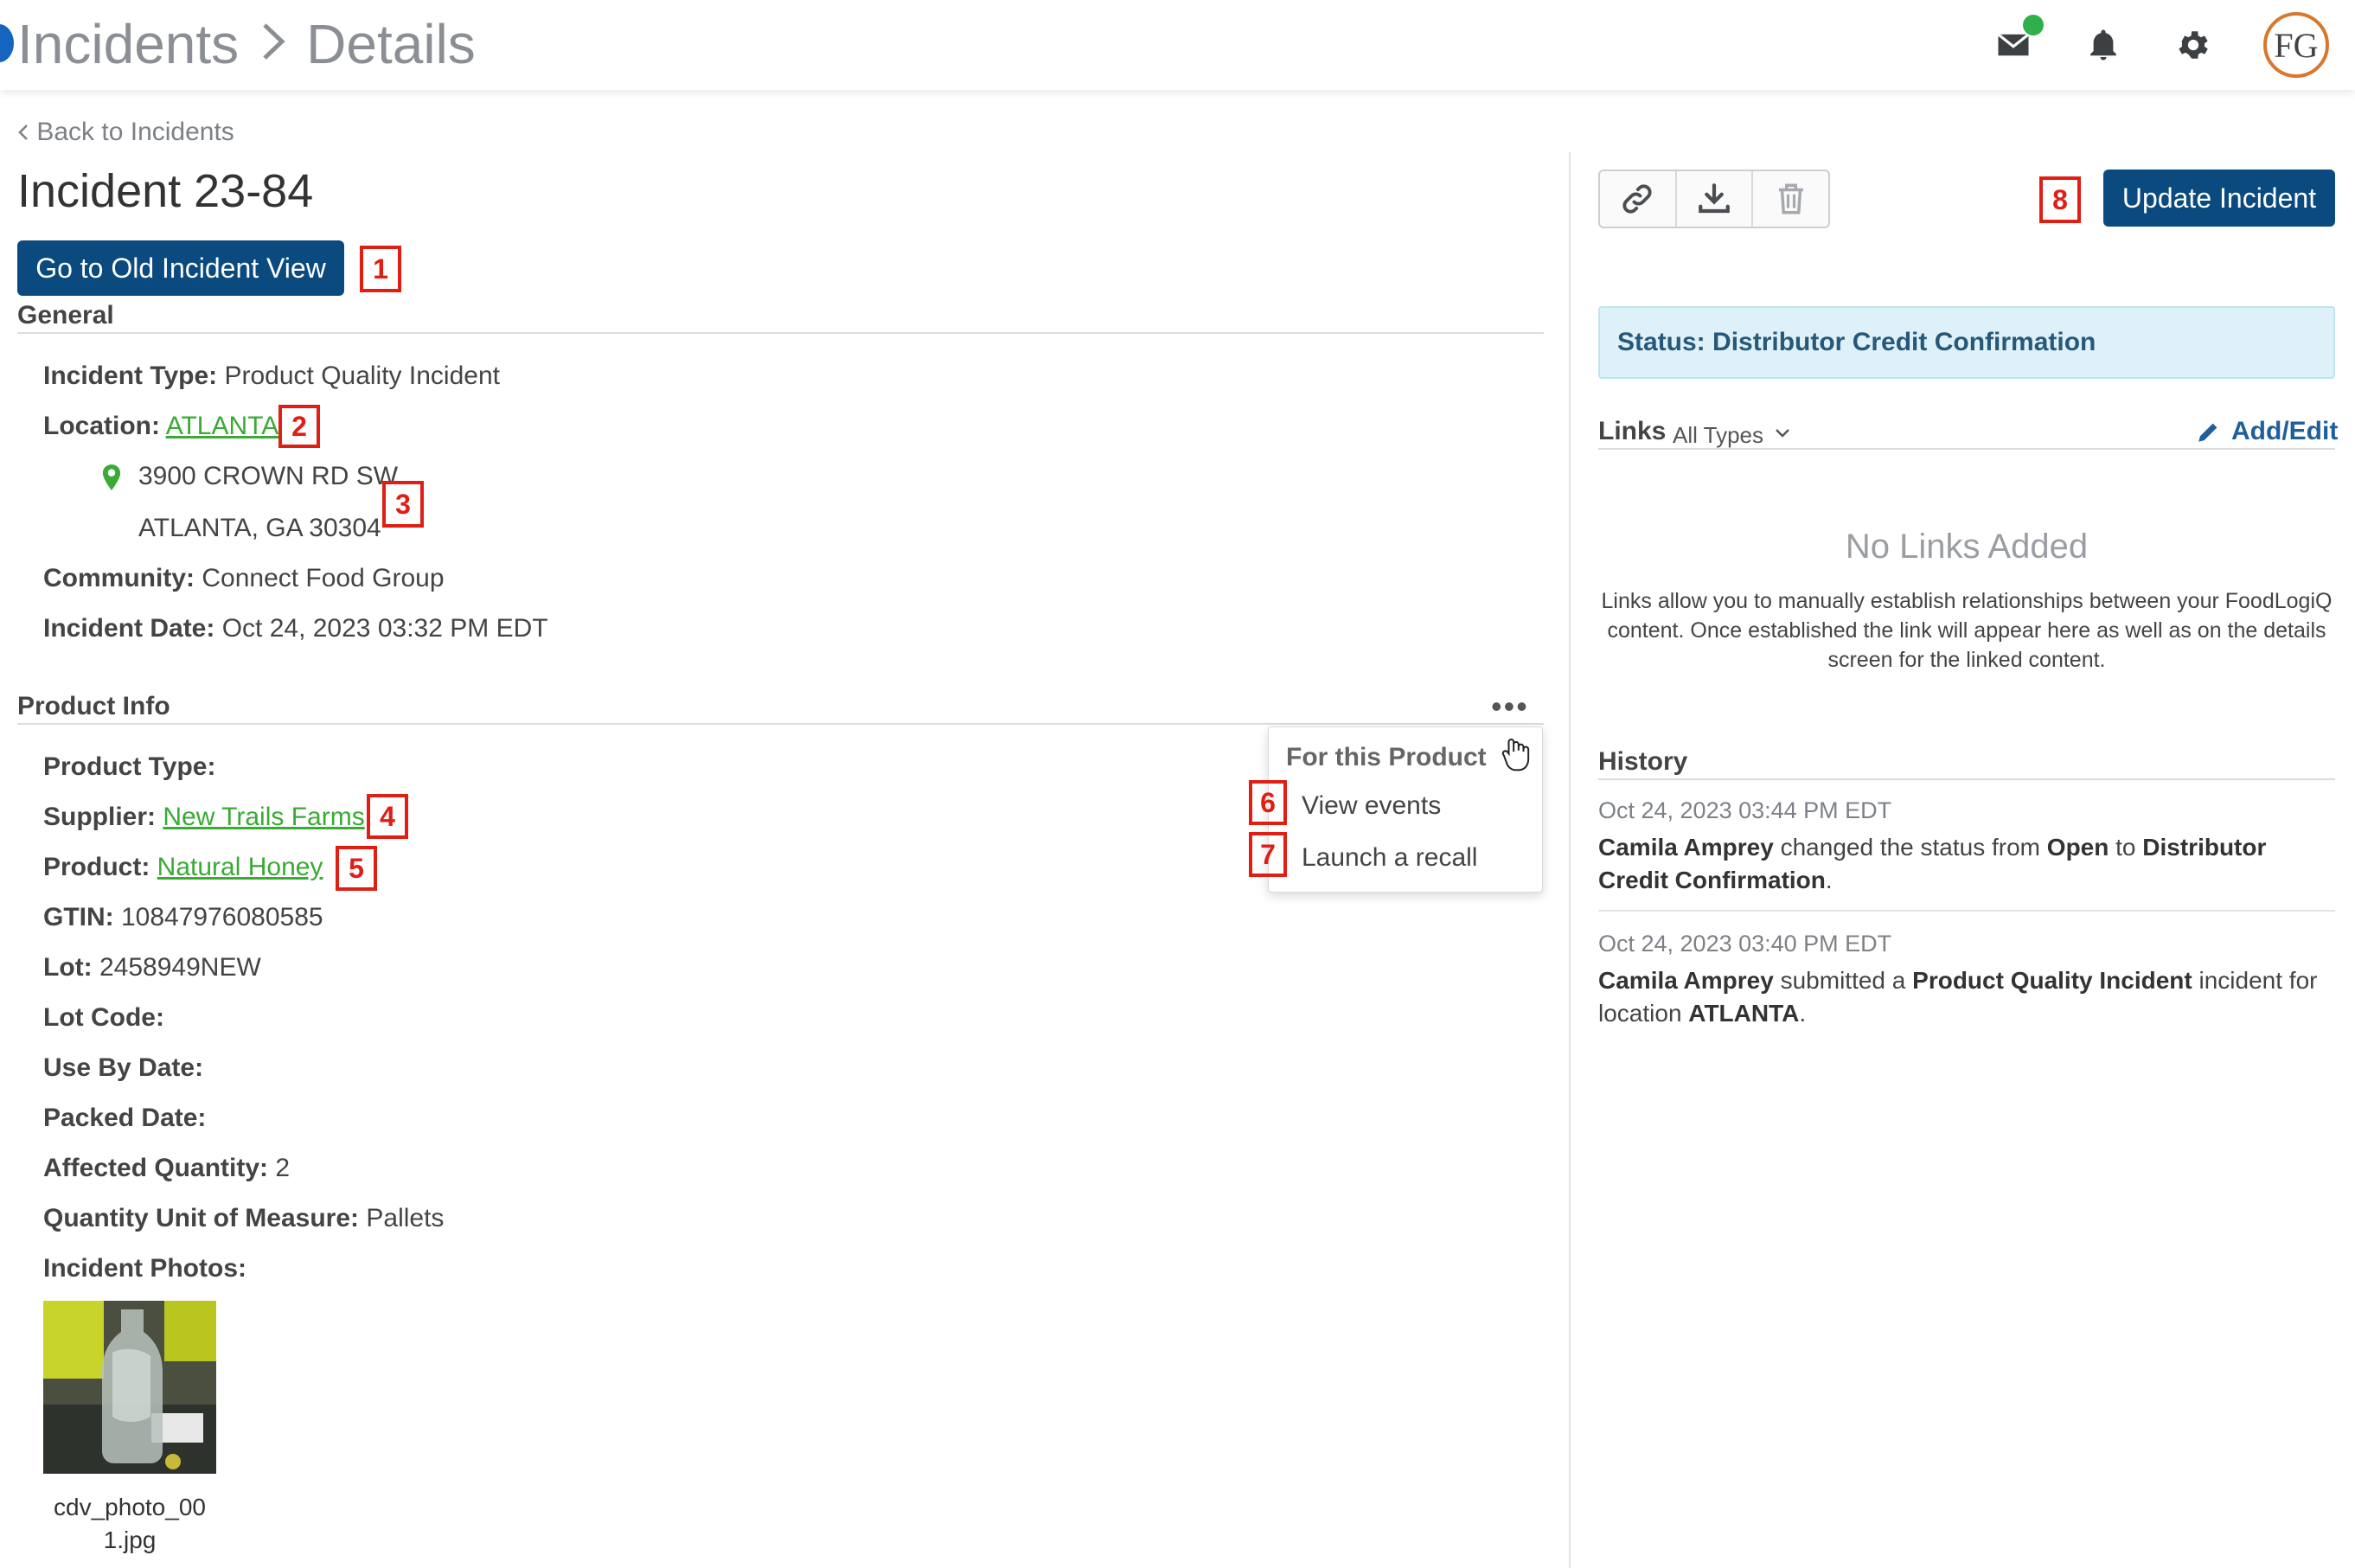 The width and height of the screenshot is (2355, 1568). What do you see at coordinates (125, 1118) in the screenshot?
I see `packed-date-label: Packed Date:` at bounding box center [125, 1118].